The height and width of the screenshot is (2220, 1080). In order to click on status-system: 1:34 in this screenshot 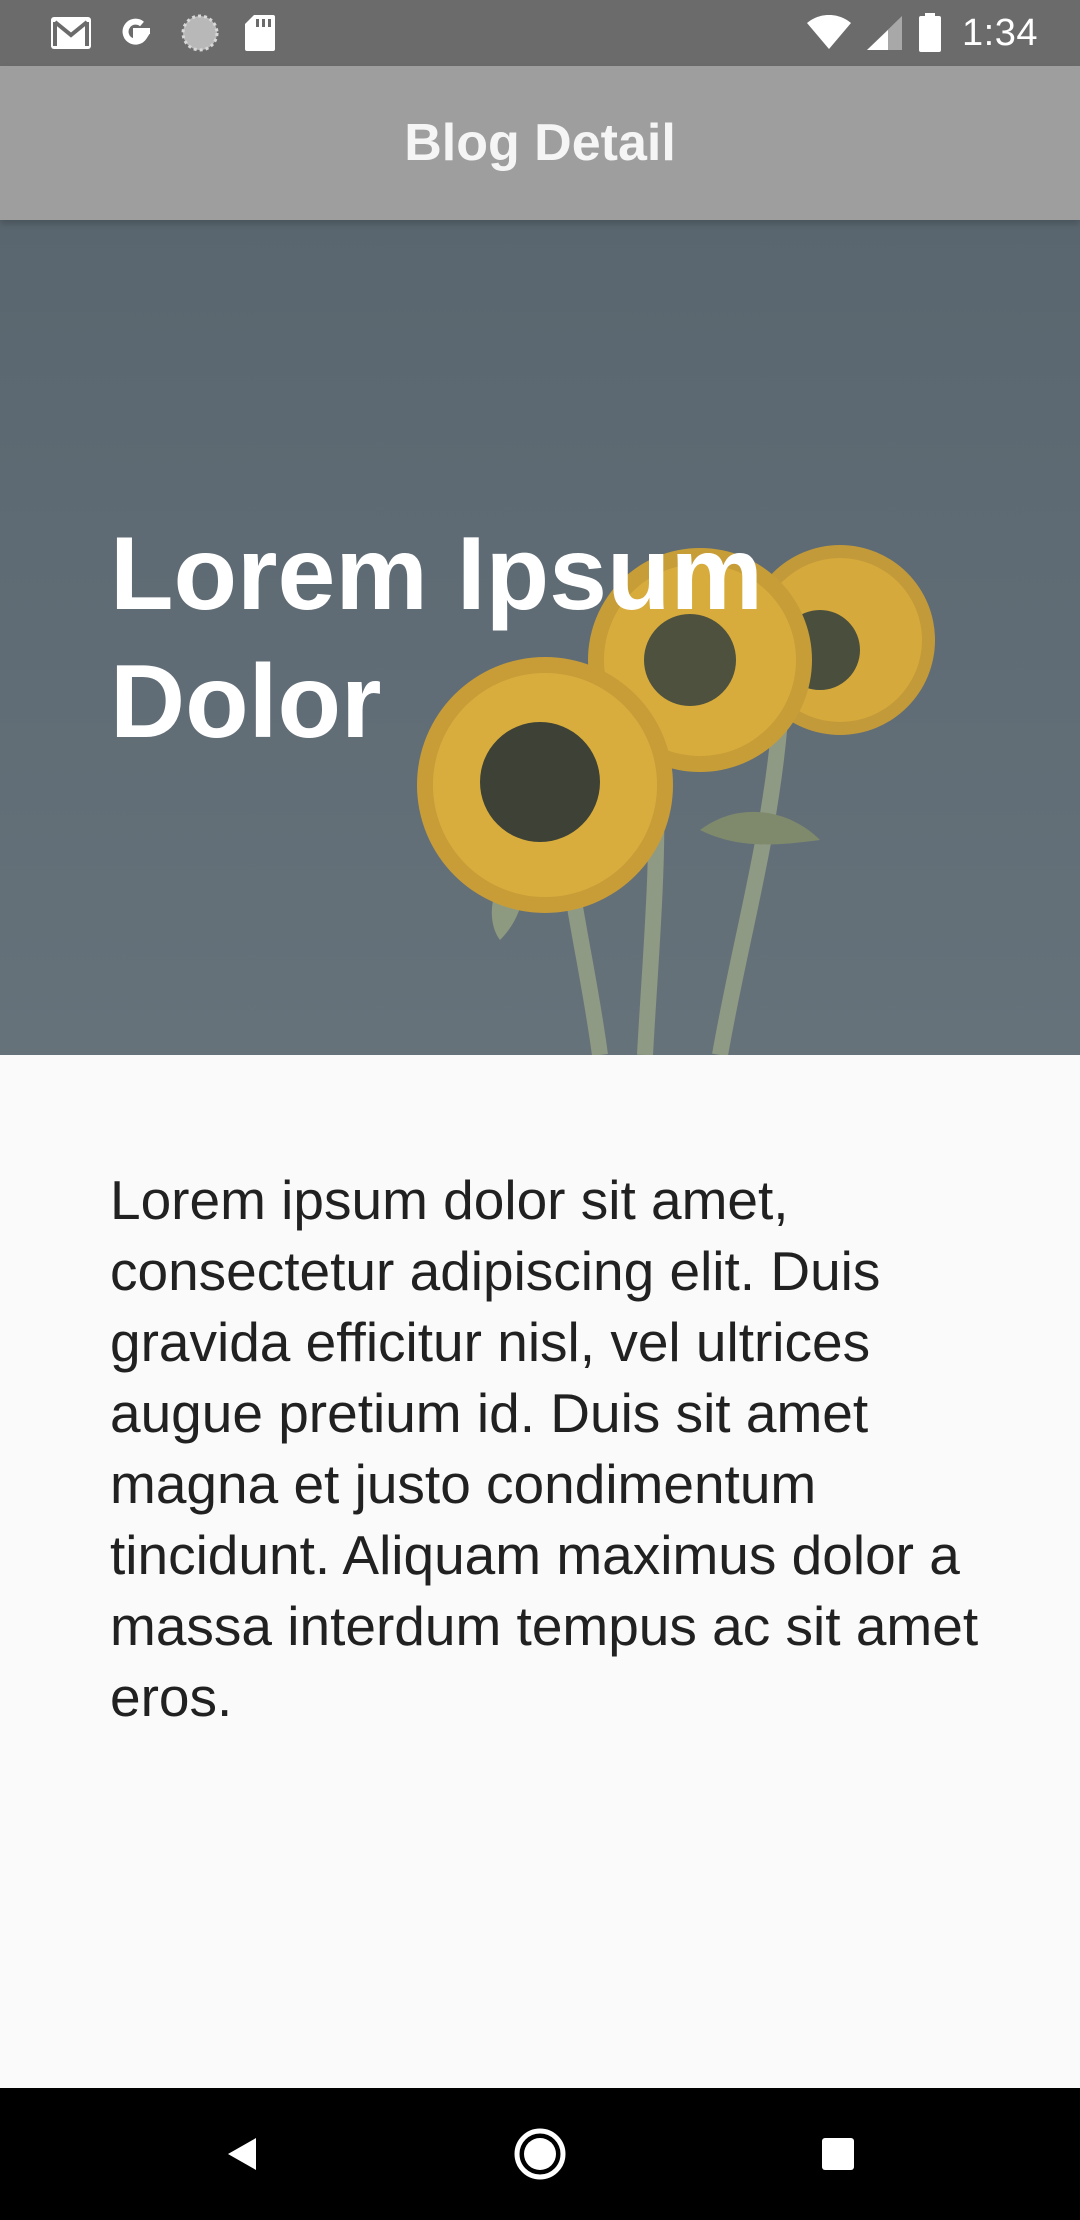, I will do `click(922, 33)`.